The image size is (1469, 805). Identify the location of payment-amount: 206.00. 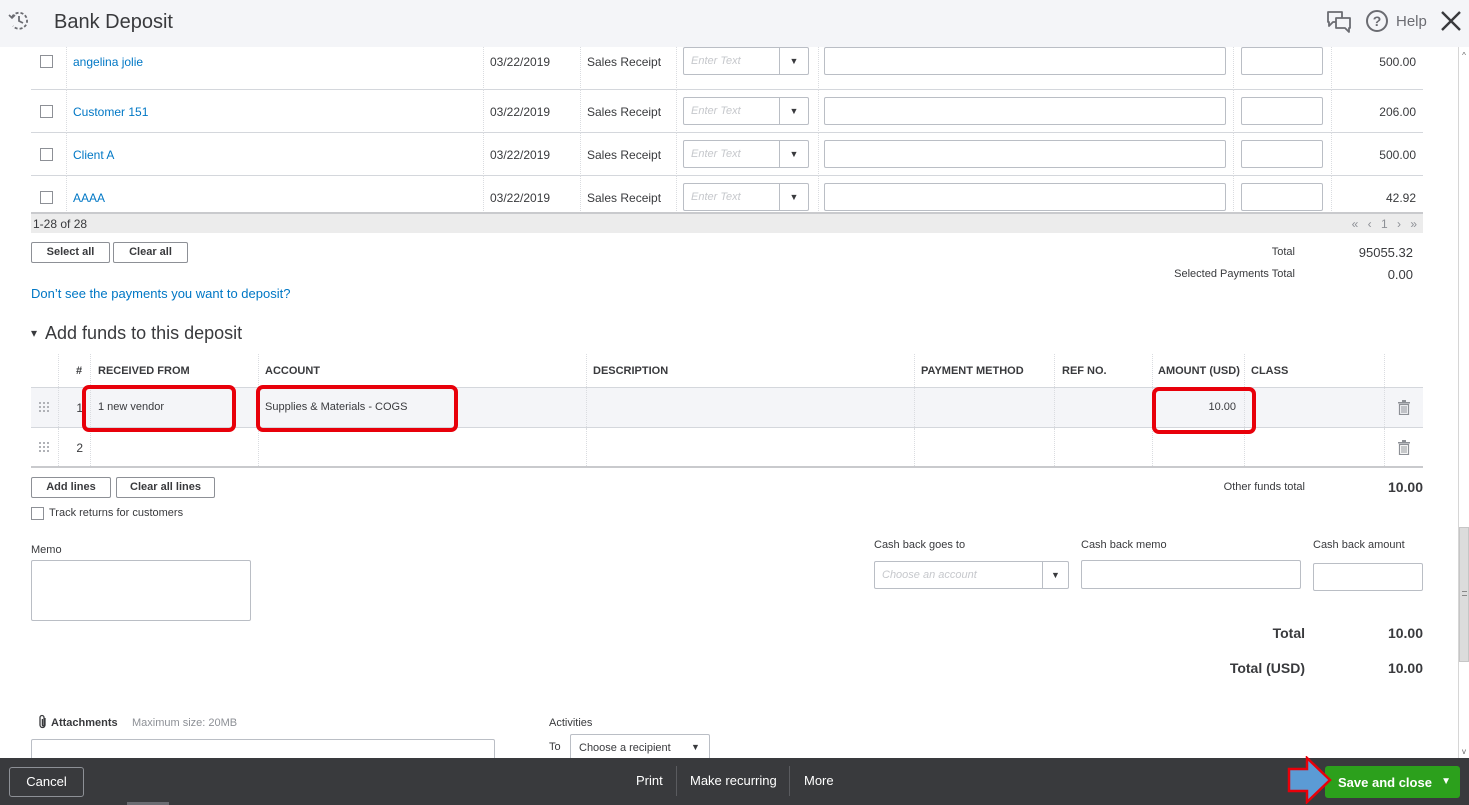
(1397, 112).